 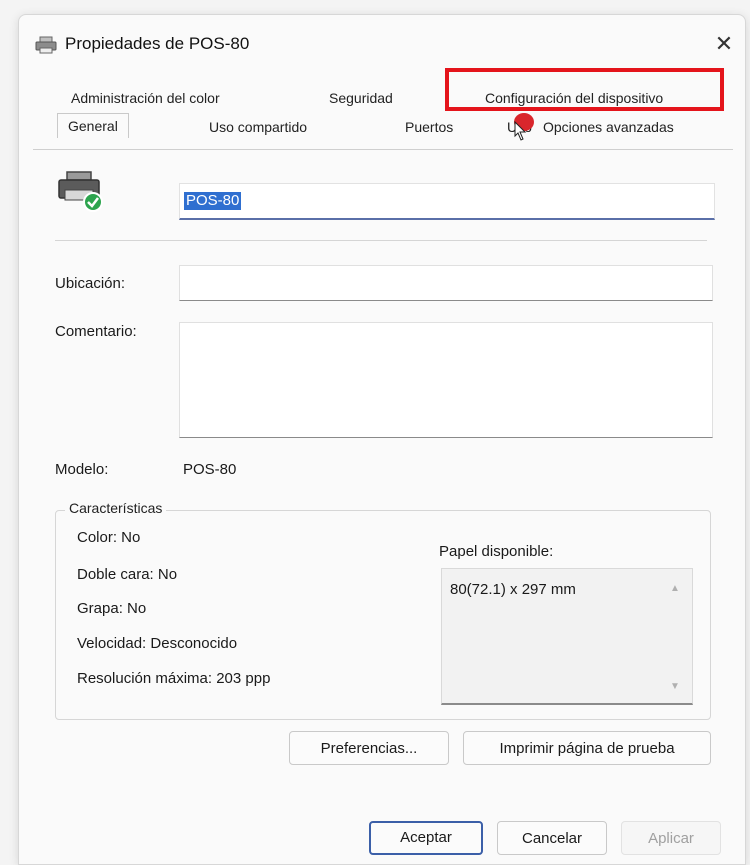 What do you see at coordinates (446, 283) in the screenshot?
I see `location-input` at bounding box center [446, 283].